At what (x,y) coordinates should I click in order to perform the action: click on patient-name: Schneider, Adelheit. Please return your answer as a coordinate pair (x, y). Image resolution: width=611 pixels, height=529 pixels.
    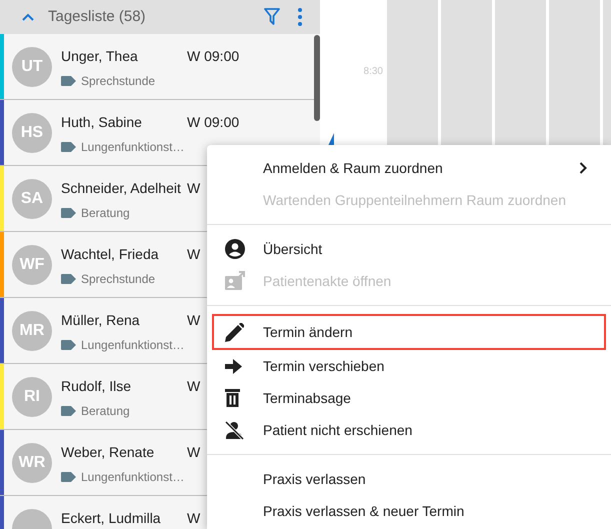
    Looking at the image, I should click on (121, 188).